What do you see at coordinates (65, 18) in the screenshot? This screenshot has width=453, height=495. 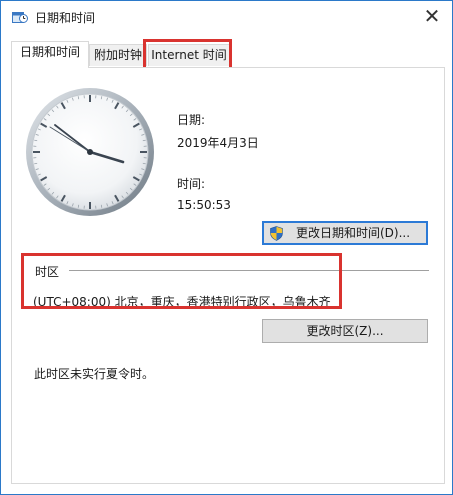 I see `window-title: 日期和时间` at bounding box center [65, 18].